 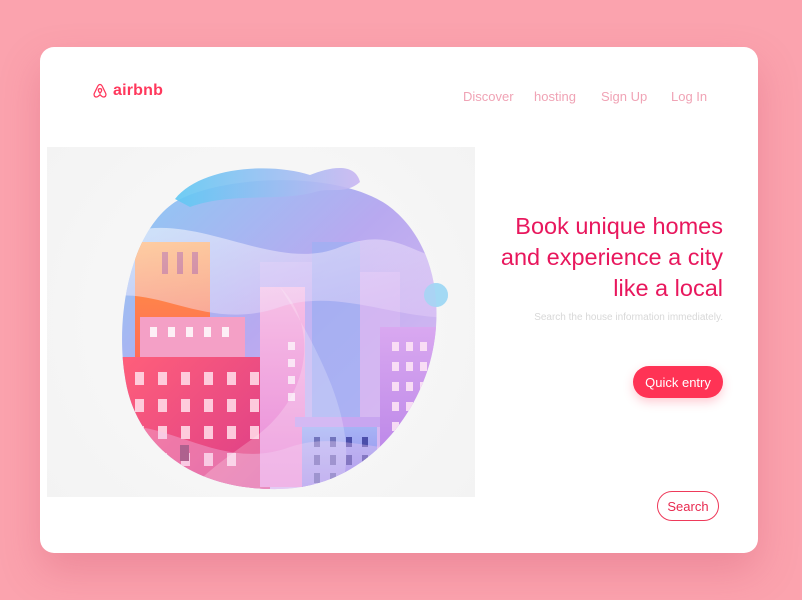 I want to click on nav-hosting: hosting, so click(x=555, y=96).